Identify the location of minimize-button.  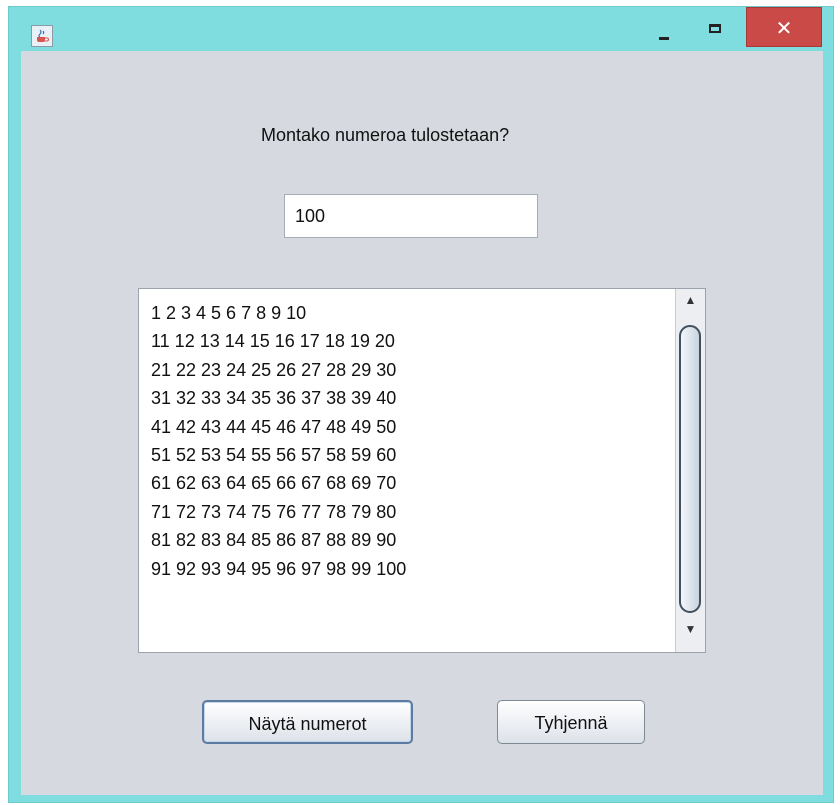
(664, 30).